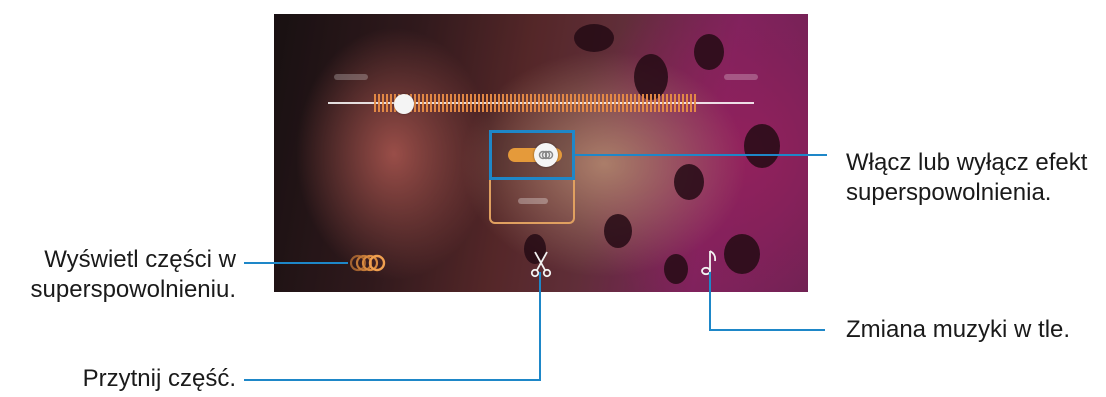  Describe the element at coordinates (710, 301) in the screenshot. I see `music-callout-line-vertical` at that location.